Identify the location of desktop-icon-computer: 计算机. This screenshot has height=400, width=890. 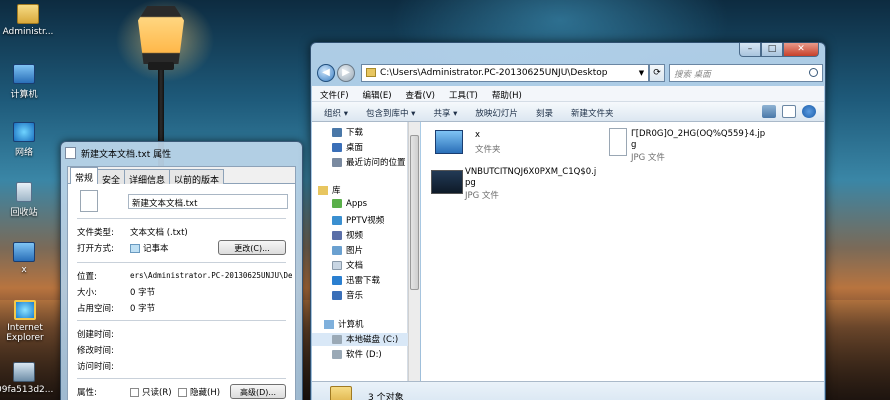
(26, 82).